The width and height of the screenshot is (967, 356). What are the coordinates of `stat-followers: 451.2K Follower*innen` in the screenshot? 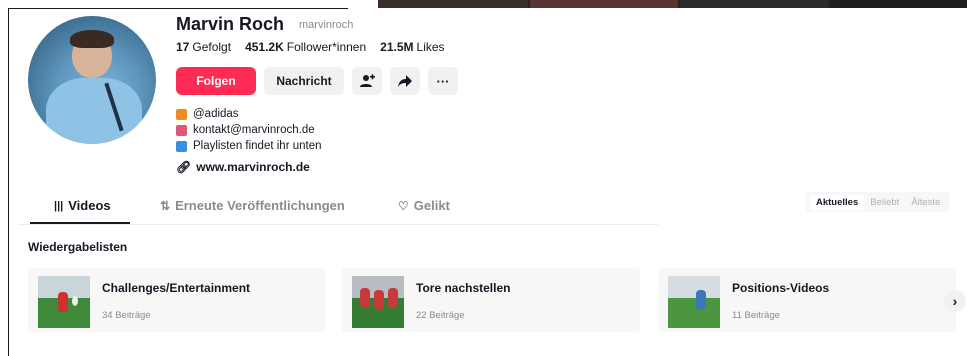 It's located at (305, 47).